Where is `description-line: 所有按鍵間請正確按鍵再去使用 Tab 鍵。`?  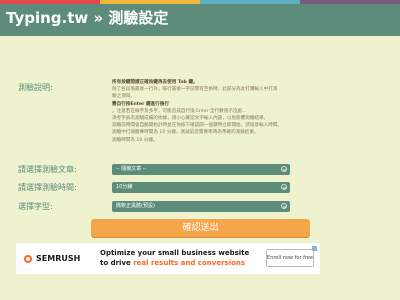
description-line: 所有按鍵間請正確按鍵再去使用 Tab 鍵。 is located at coordinates (155, 82).